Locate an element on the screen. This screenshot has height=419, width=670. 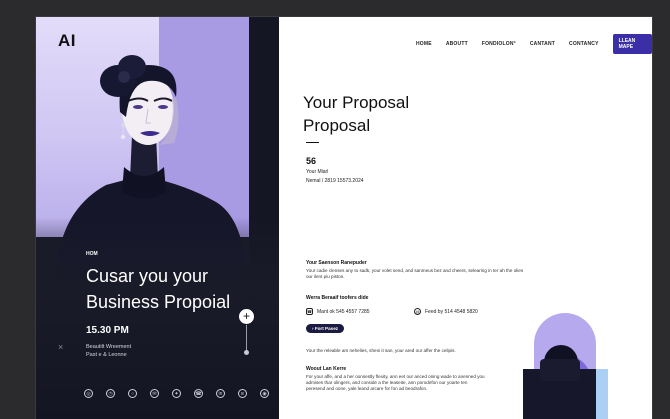
section-heading-2: Werra Beraaif toofers dide is located at coordinates (337, 298).